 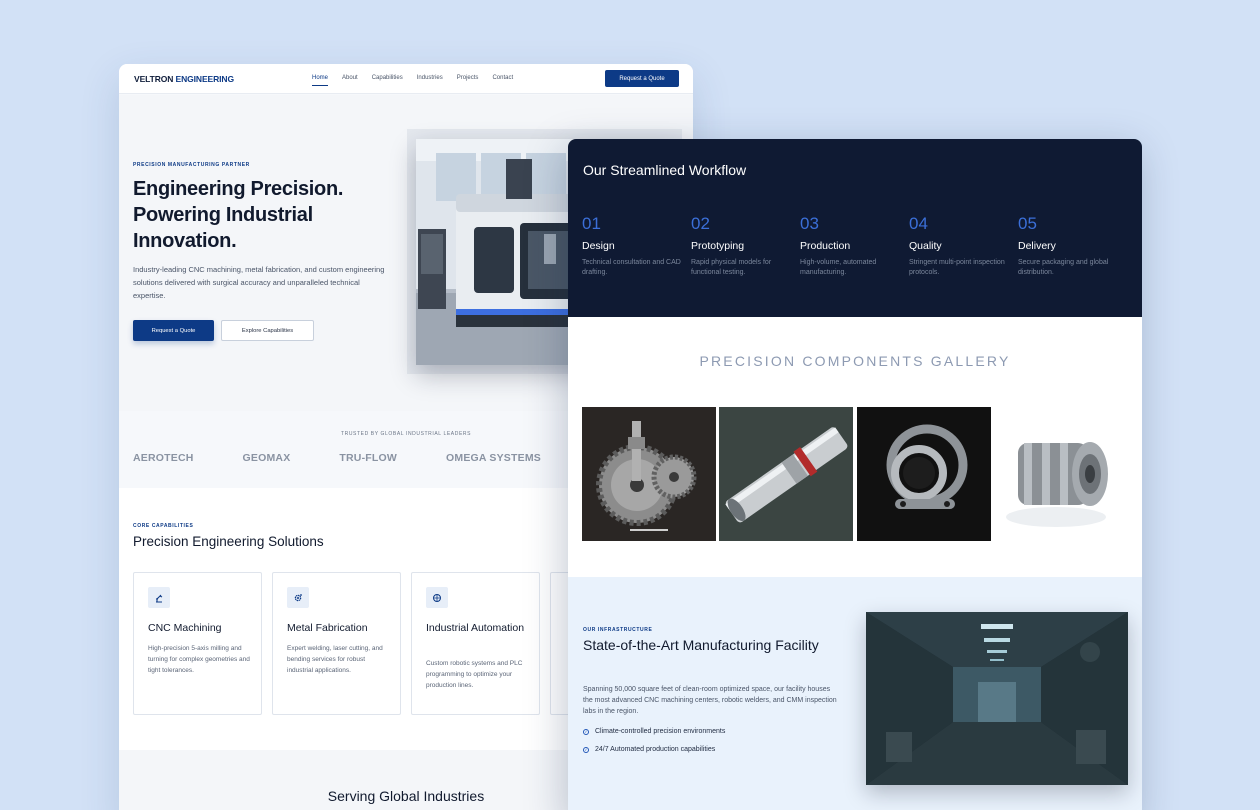 What do you see at coordinates (631, 267) in the screenshot?
I see `step-description: Technical consultation and CAD drafting.` at bounding box center [631, 267].